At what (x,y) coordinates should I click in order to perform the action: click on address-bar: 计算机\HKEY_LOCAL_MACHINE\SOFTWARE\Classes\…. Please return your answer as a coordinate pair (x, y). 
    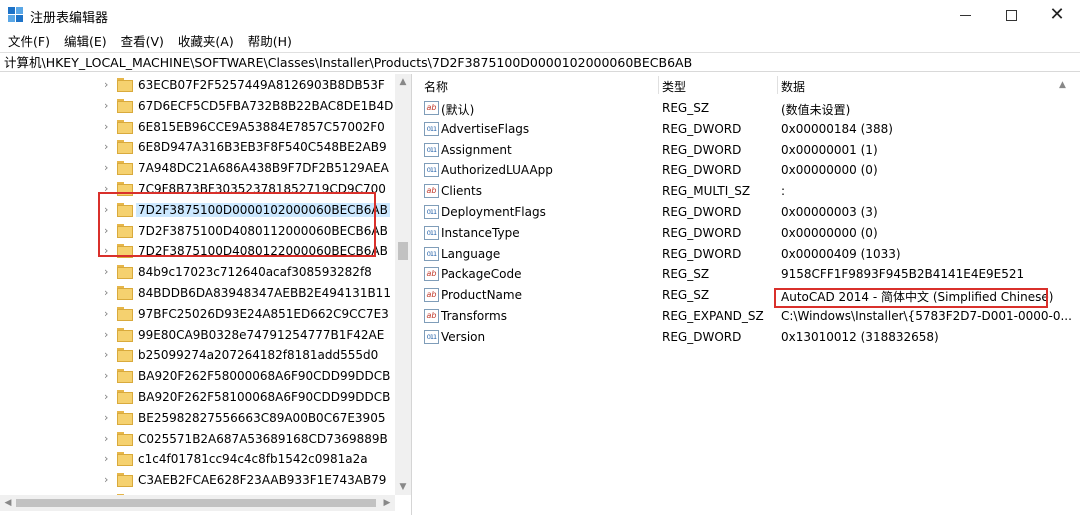
    Looking at the image, I should click on (540, 62).